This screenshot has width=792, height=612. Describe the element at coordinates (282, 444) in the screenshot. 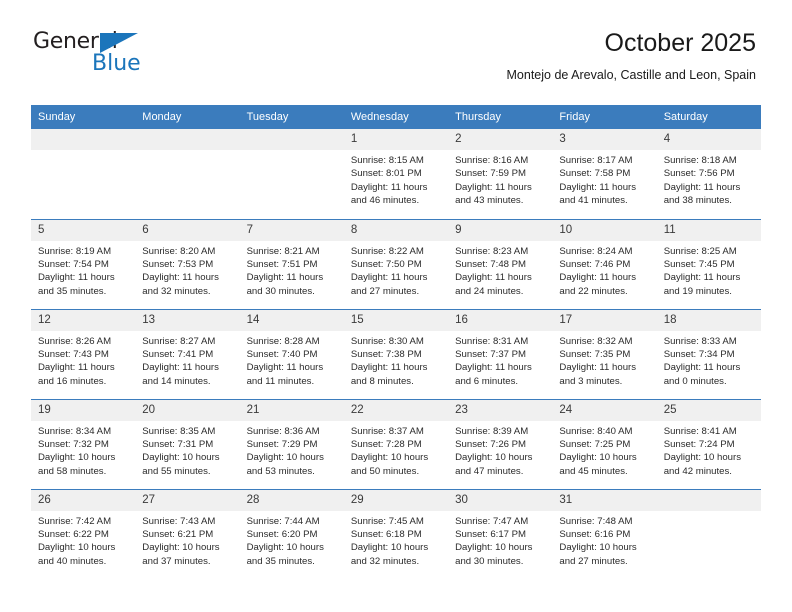

I see `sunset-text: Sunset: 7:29 PM` at that location.